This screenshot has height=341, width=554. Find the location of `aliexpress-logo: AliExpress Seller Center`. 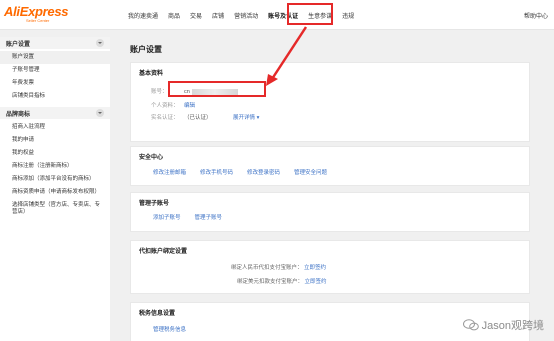

aliexpress-logo: AliExpress Seller Center is located at coordinates (36, 13).